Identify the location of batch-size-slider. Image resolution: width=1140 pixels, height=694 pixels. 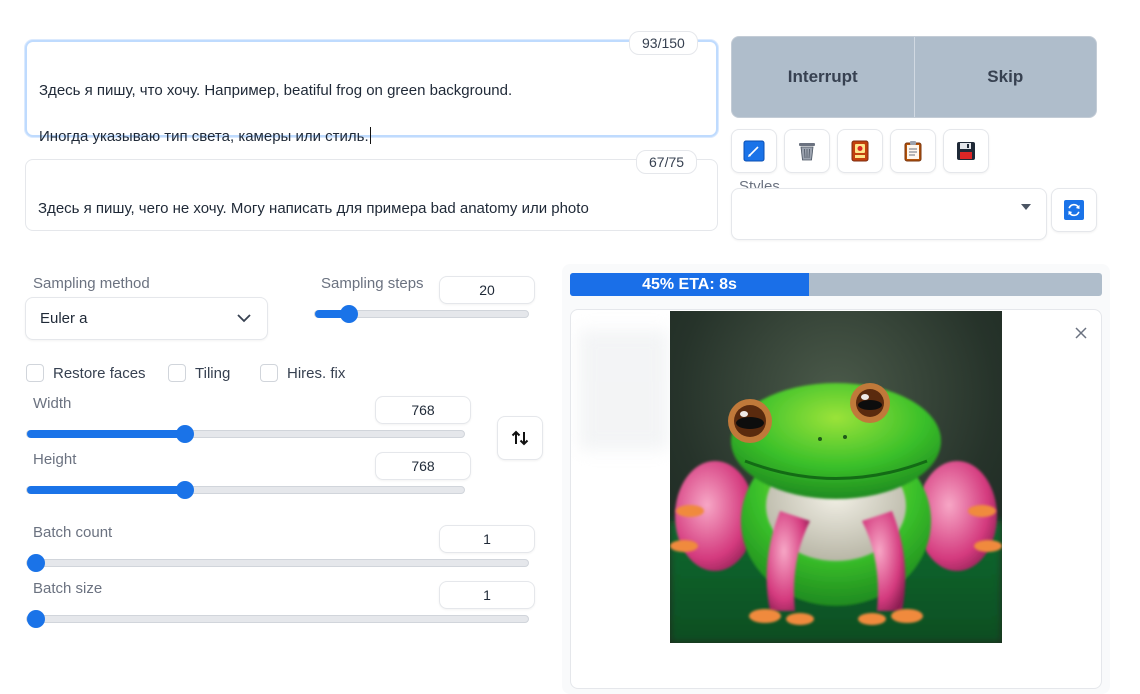
(277, 619).